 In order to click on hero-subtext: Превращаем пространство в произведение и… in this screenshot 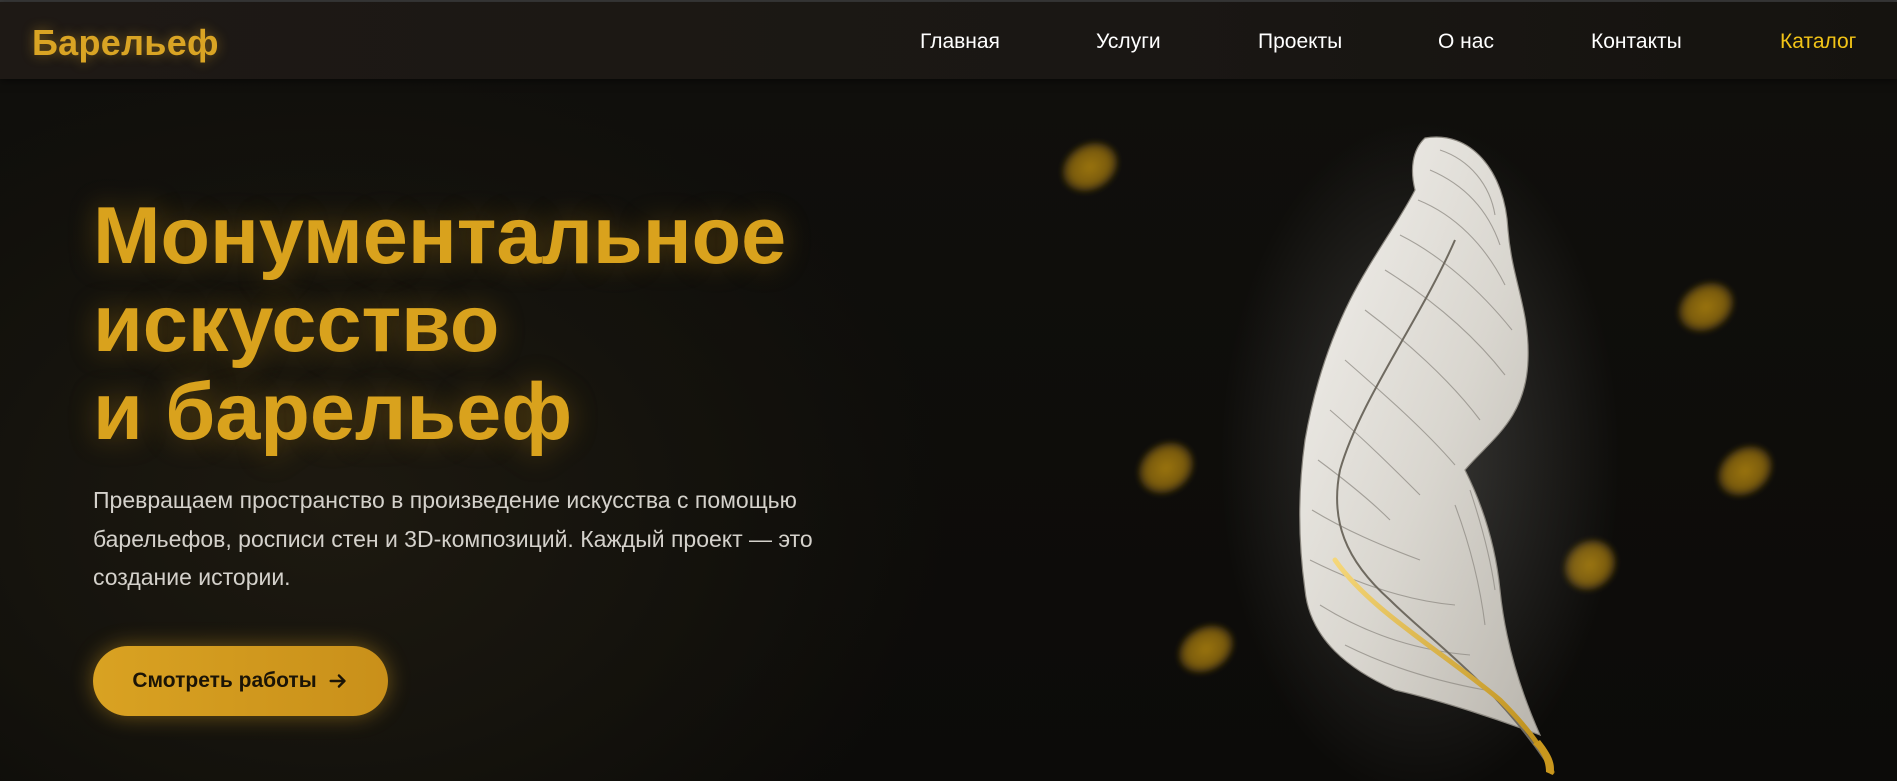, I will do `click(453, 538)`.